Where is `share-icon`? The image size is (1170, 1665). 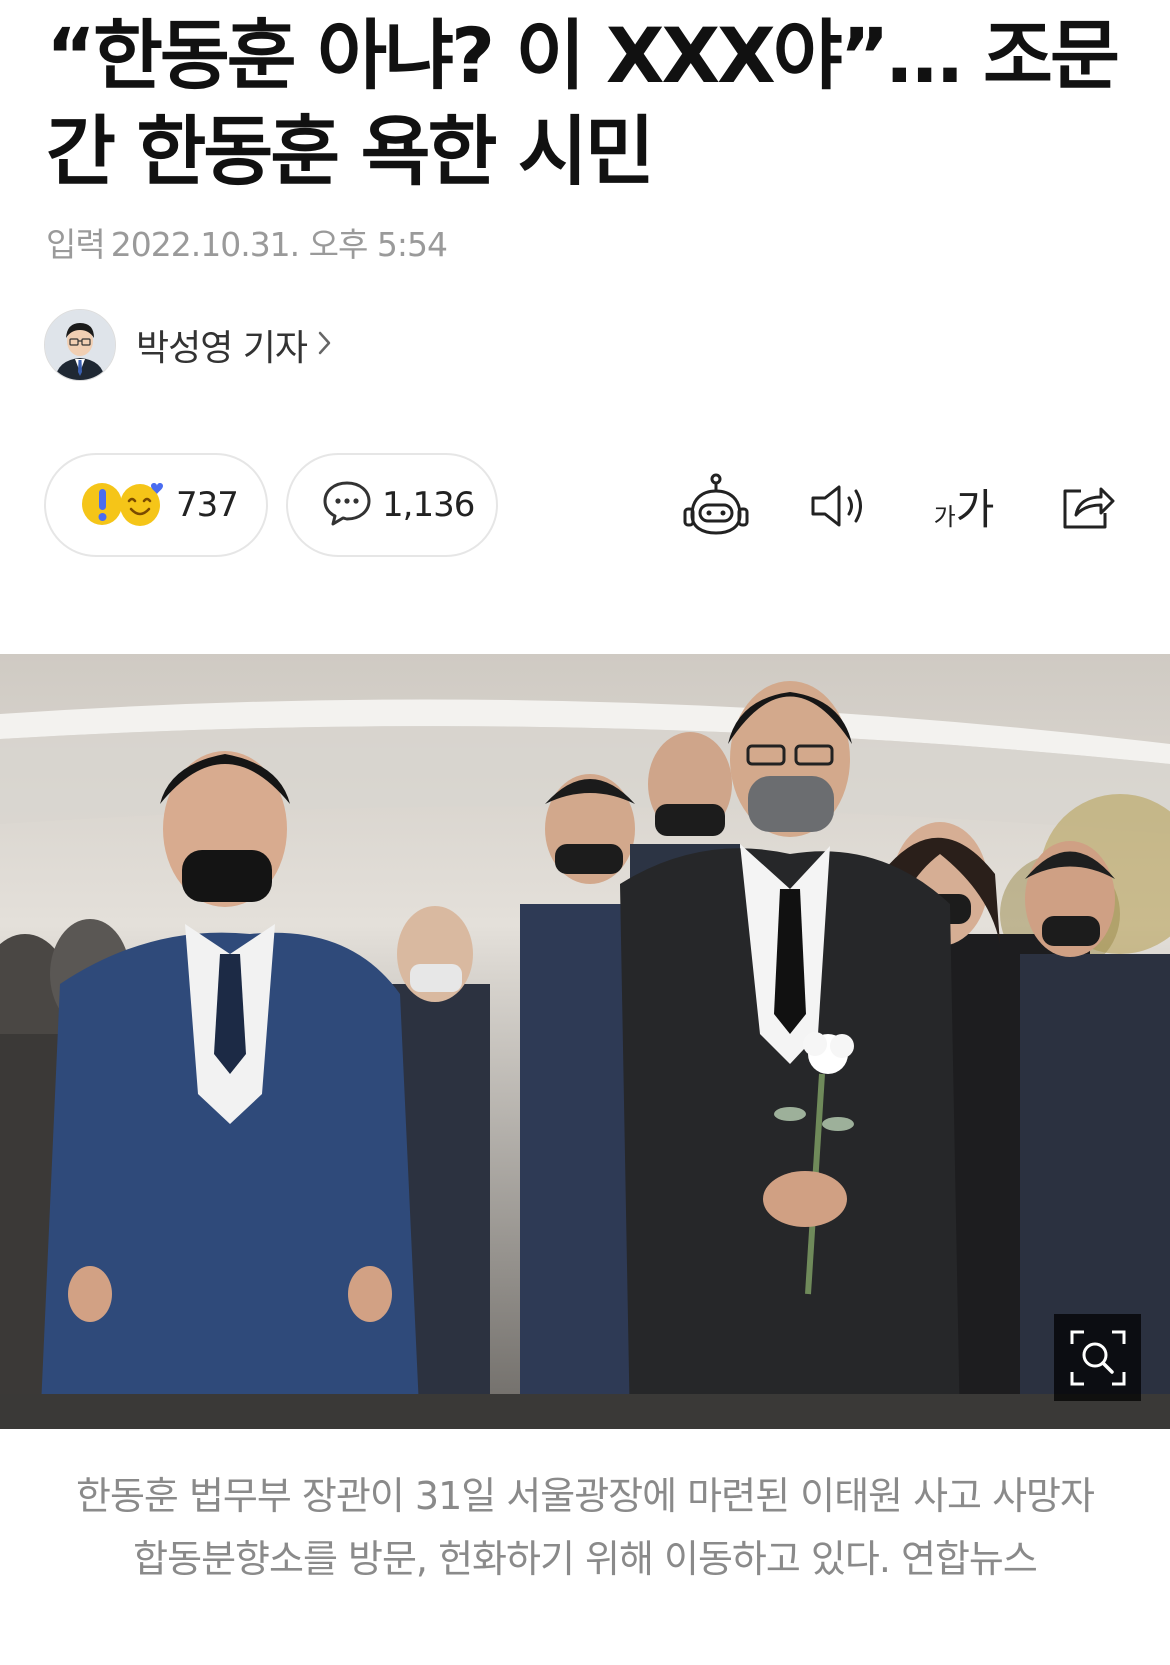
share-icon is located at coordinates (1088, 506).